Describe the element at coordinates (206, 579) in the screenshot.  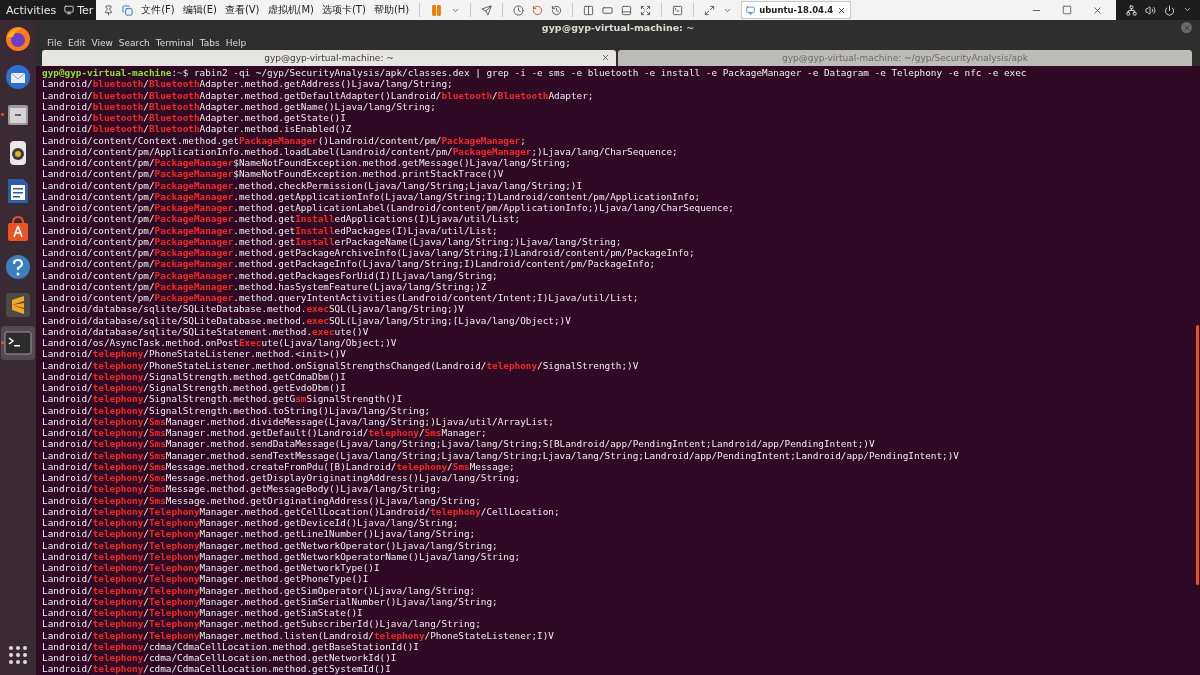
I see `terminal-line: Landroid/telephony/TelephonyManager.method.getPhoneType()I` at that location.